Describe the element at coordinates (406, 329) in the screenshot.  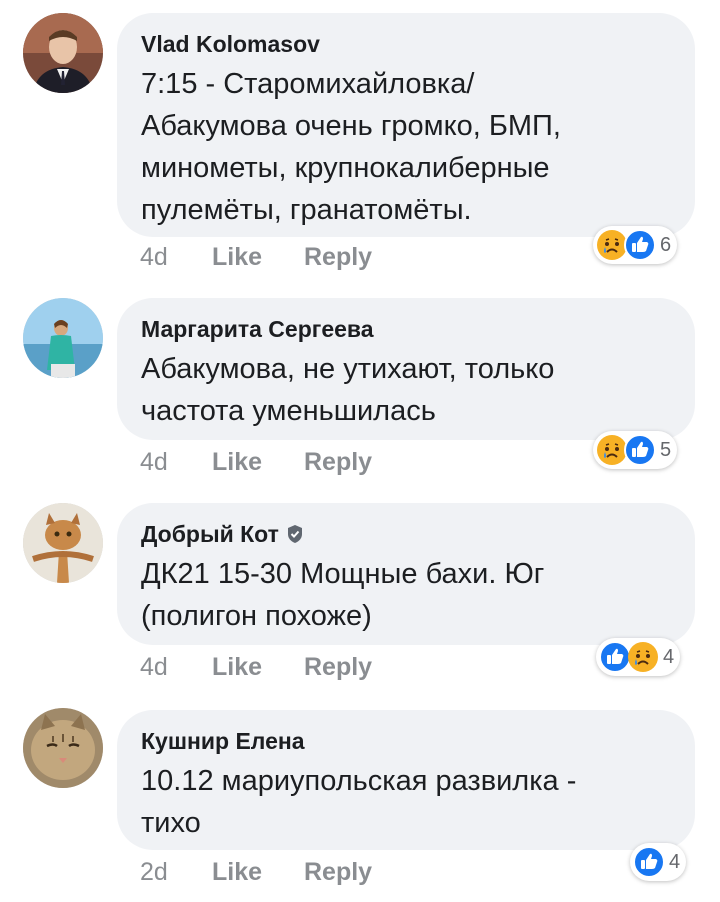
I see `comment-author: Маргарита Сергеева` at that location.